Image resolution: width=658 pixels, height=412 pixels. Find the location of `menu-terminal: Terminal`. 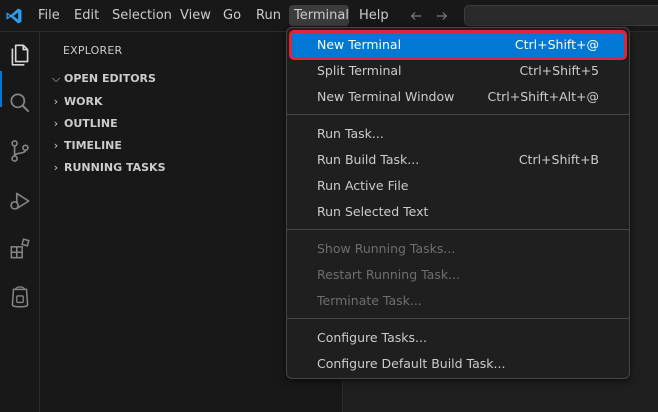

menu-terminal: Terminal is located at coordinates (319, 15).